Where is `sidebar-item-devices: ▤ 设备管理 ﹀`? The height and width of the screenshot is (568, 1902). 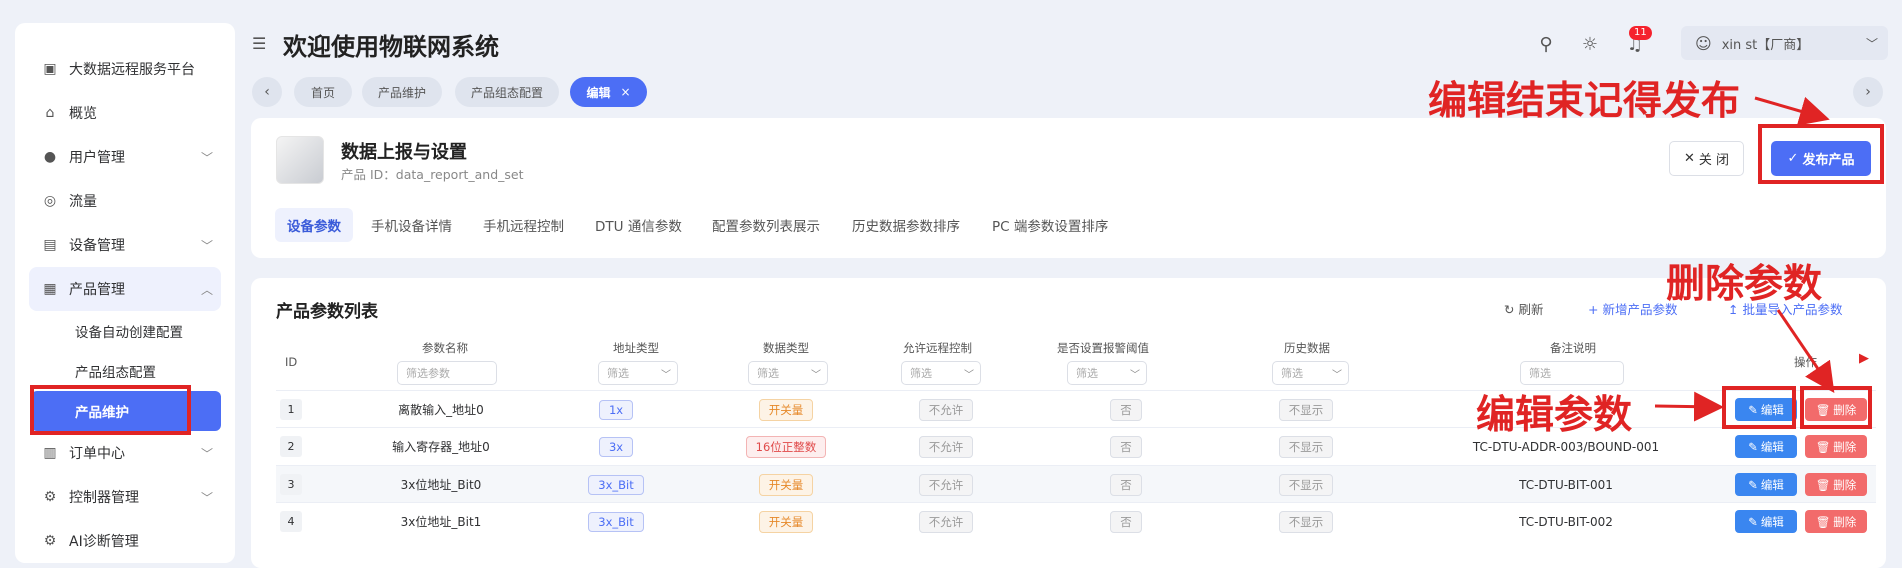 sidebar-item-devices: ▤ 设备管理 ﹀ is located at coordinates (125, 245).